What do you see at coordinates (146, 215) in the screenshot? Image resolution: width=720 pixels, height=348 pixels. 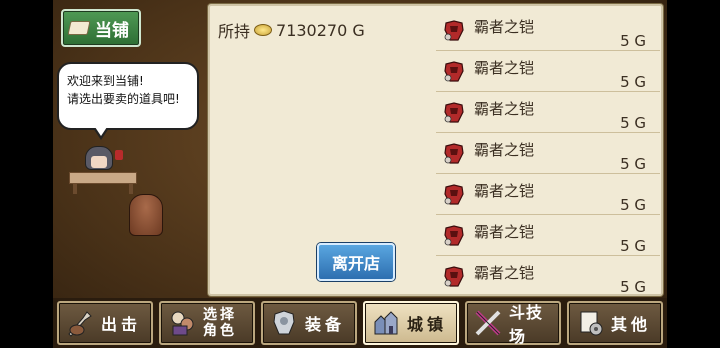 I see `player-character-sprite` at bounding box center [146, 215].